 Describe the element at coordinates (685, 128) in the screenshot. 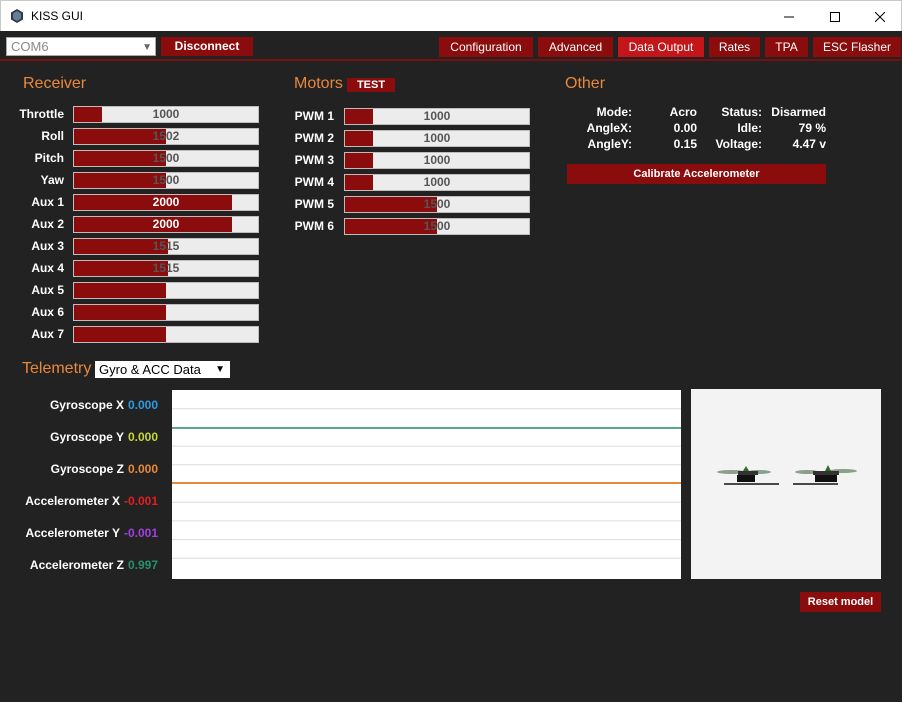

I see `anglex-value: 0.00` at that location.